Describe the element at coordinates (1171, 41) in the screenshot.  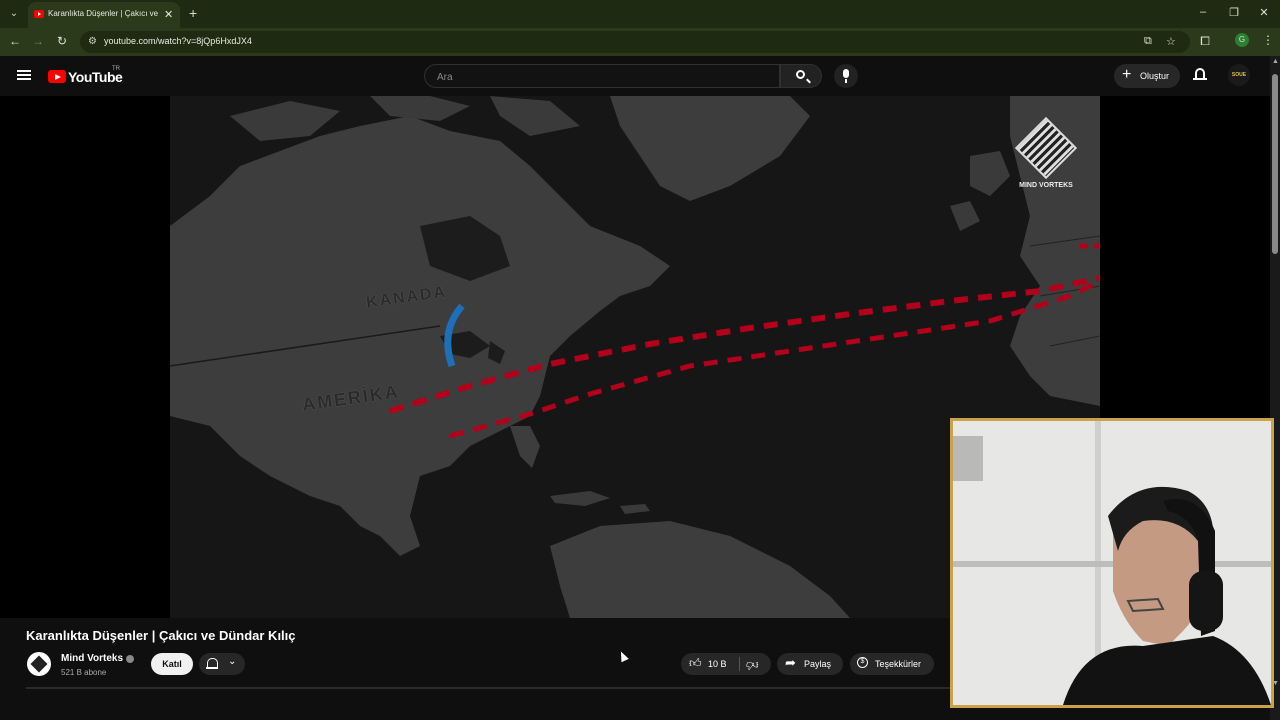
I see `star-icon: ☆` at that location.